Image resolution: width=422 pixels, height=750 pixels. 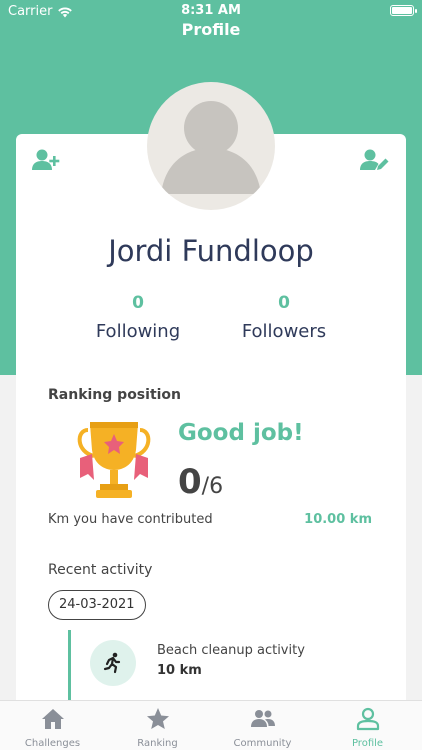 I want to click on km-contributed-value: 10.00 km, so click(x=338, y=519).